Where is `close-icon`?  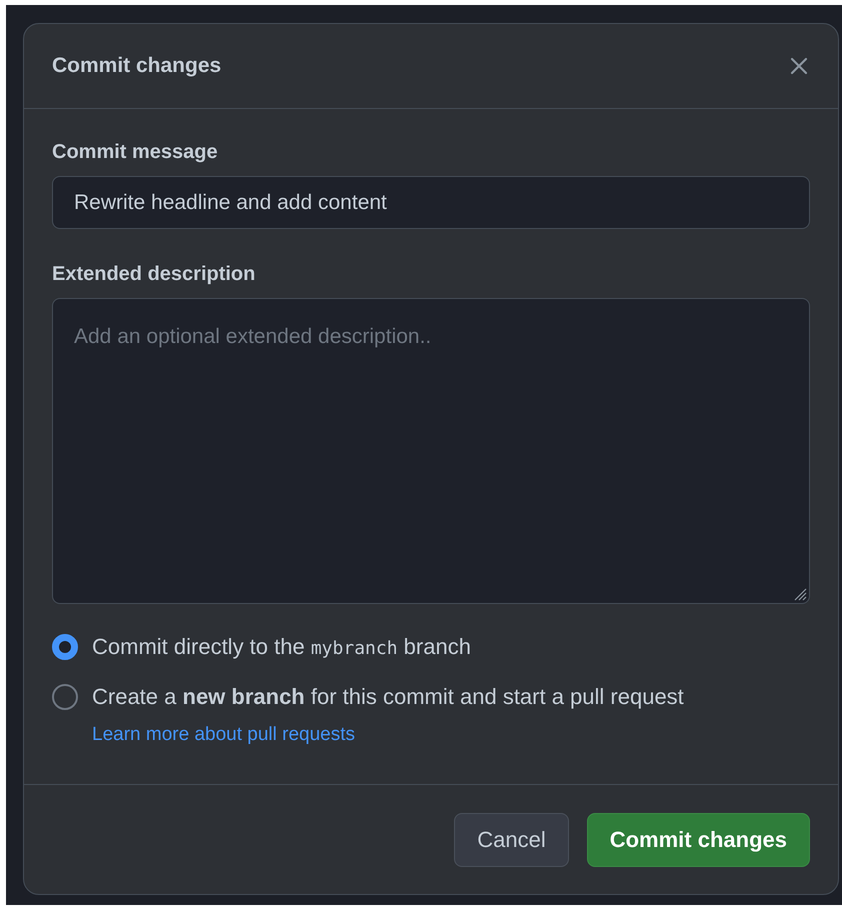 close-icon is located at coordinates (799, 66).